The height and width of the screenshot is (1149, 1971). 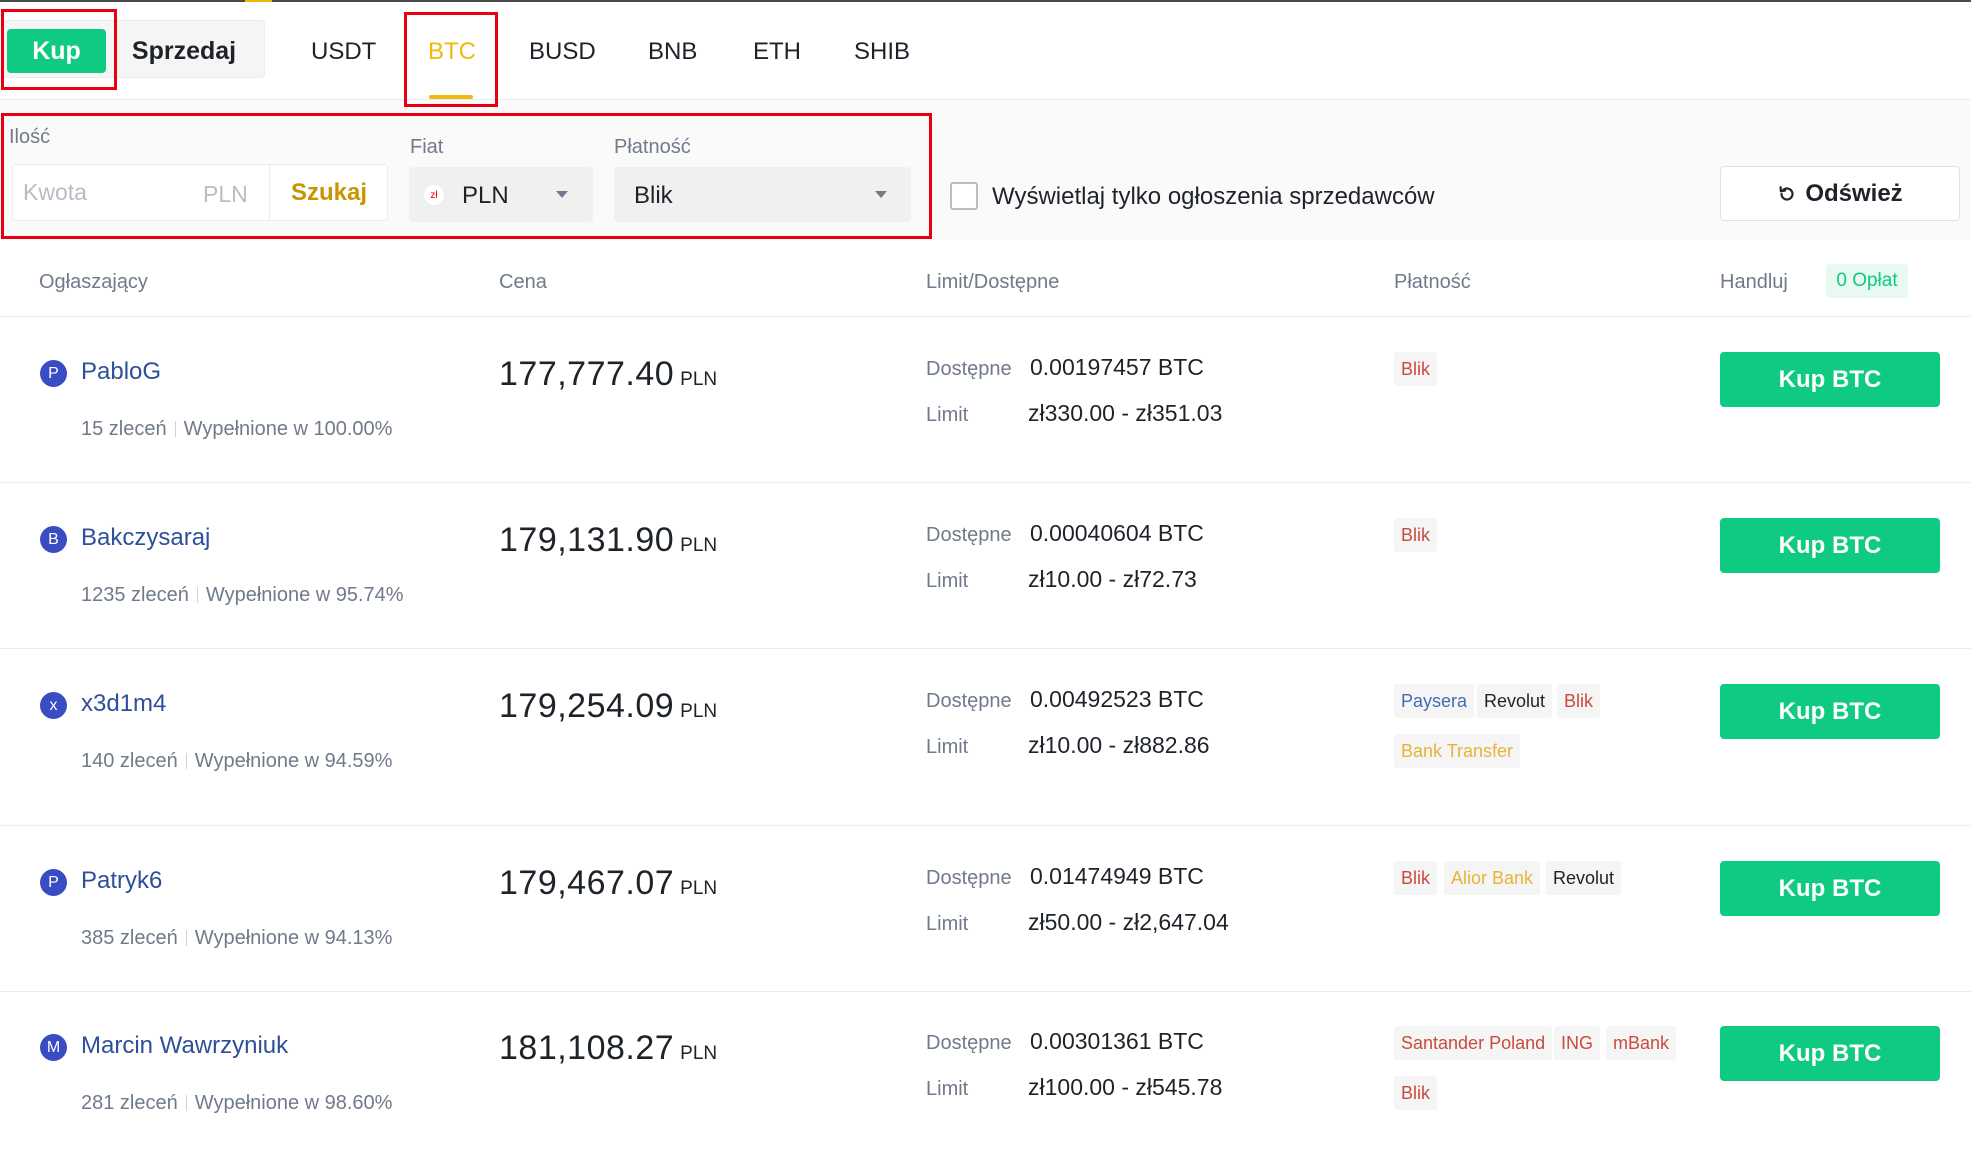 I want to click on advertiser-stats: 385 zleceń Wypełnione w 94.13%, so click(x=236, y=938).